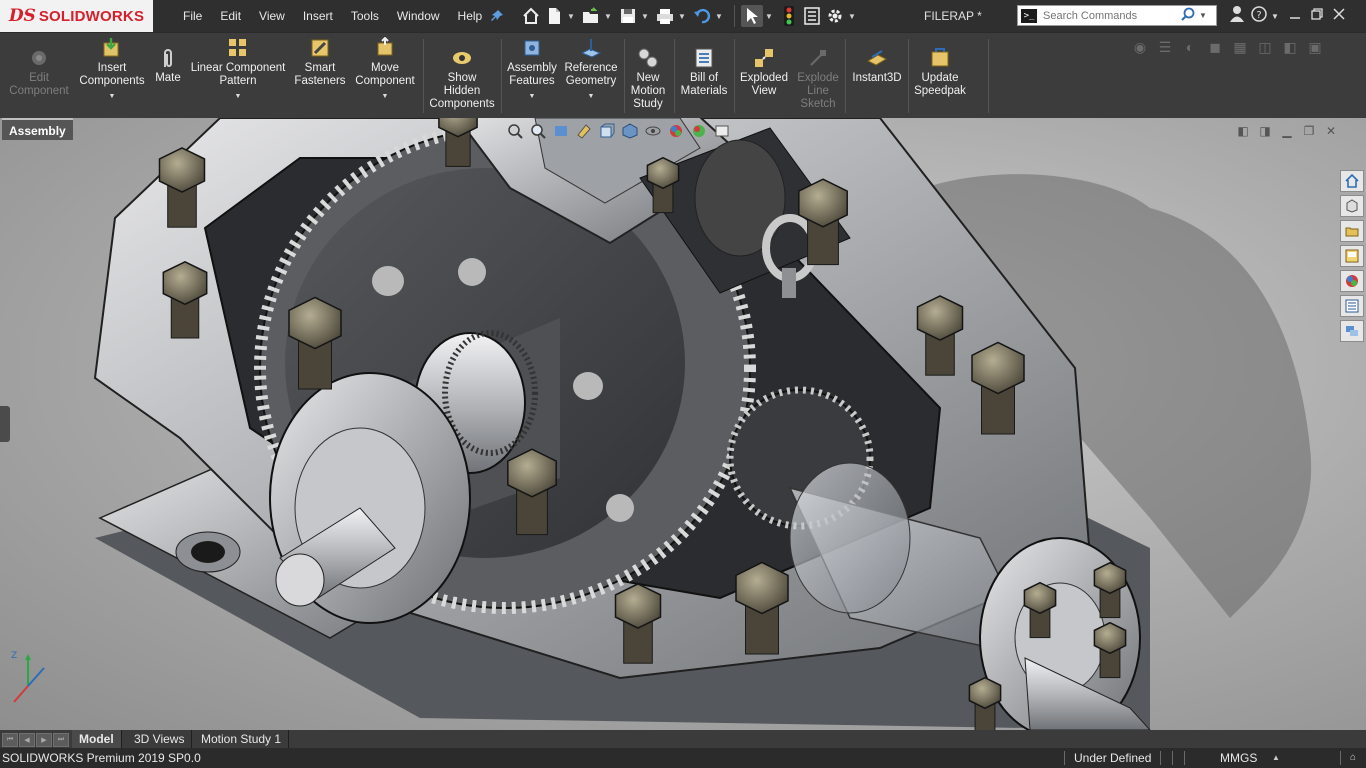 This screenshot has height=768, width=1366. Describe the element at coordinates (764, 72) in the screenshot. I see `exploded-view-button: Exploded View` at that location.